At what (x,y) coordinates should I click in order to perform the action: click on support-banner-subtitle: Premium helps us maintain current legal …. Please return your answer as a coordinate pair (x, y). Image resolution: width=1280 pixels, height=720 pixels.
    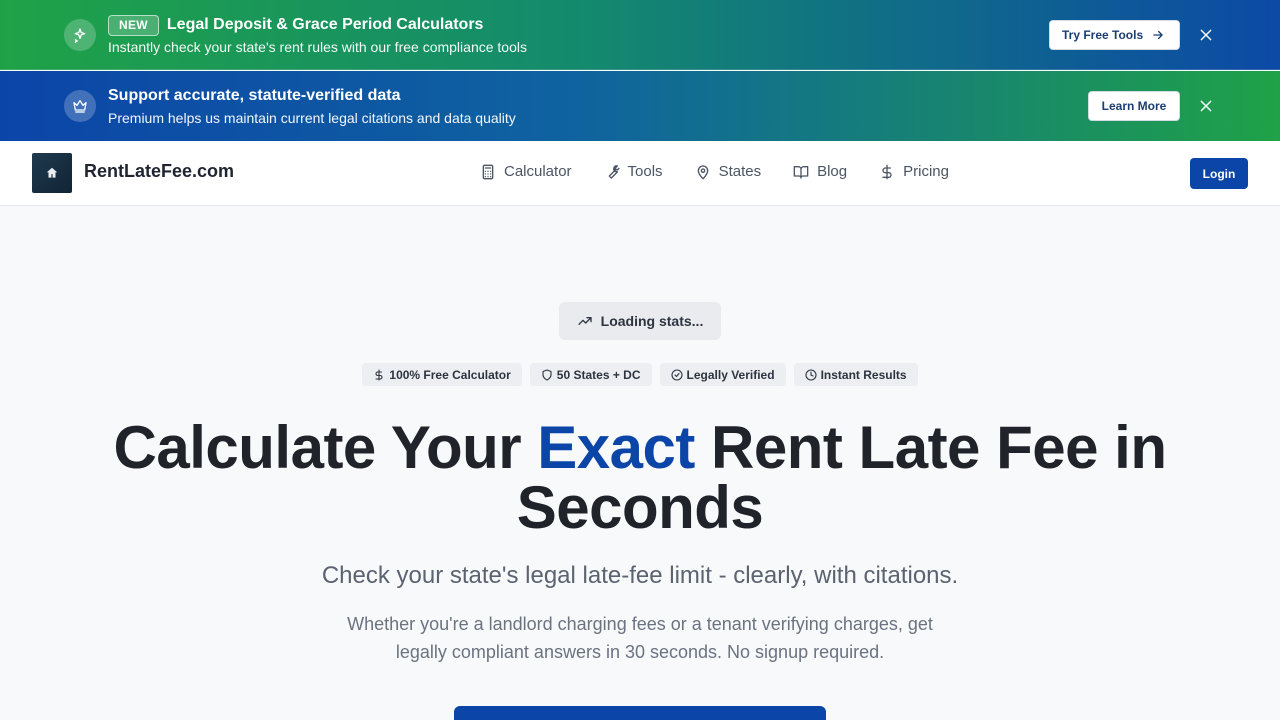
    Looking at the image, I should click on (312, 118).